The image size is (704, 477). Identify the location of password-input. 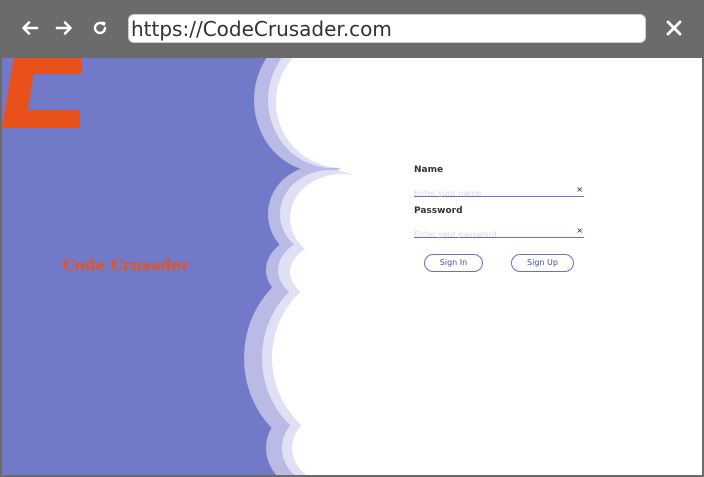
(493, 234).